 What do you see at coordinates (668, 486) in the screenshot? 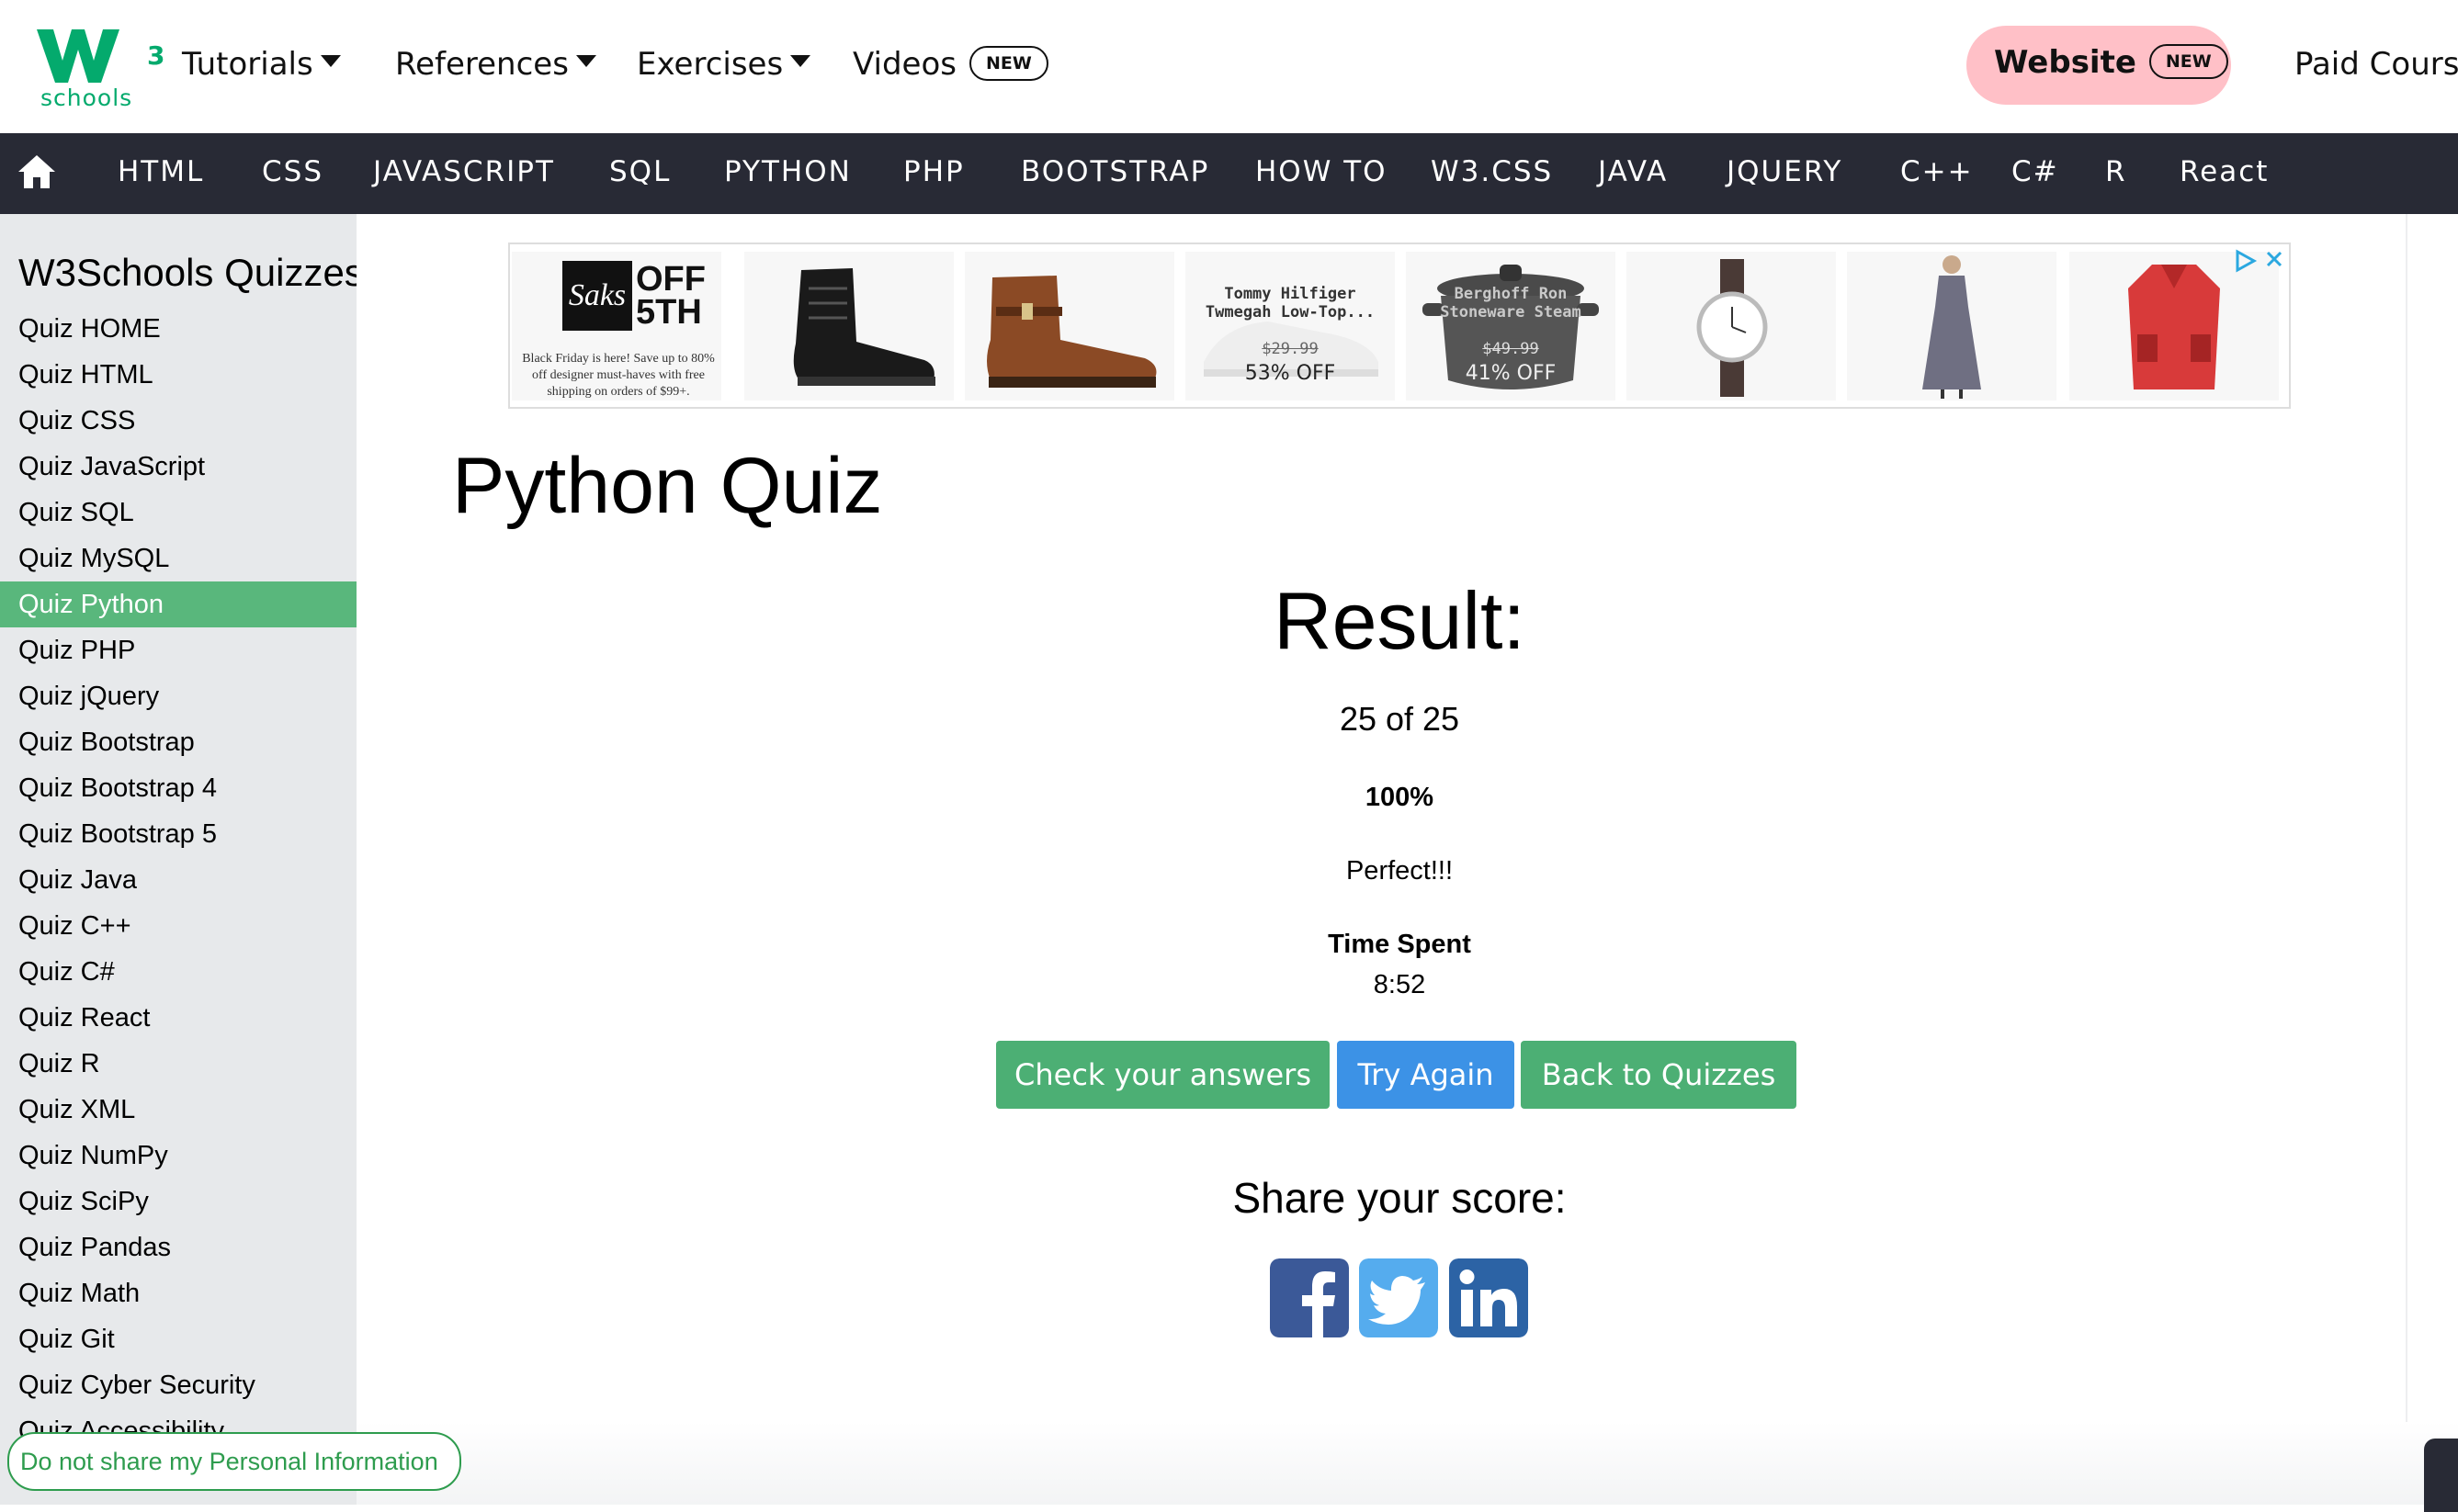
I see `page-title: Python Quiz` at bounding box center [668, 486].